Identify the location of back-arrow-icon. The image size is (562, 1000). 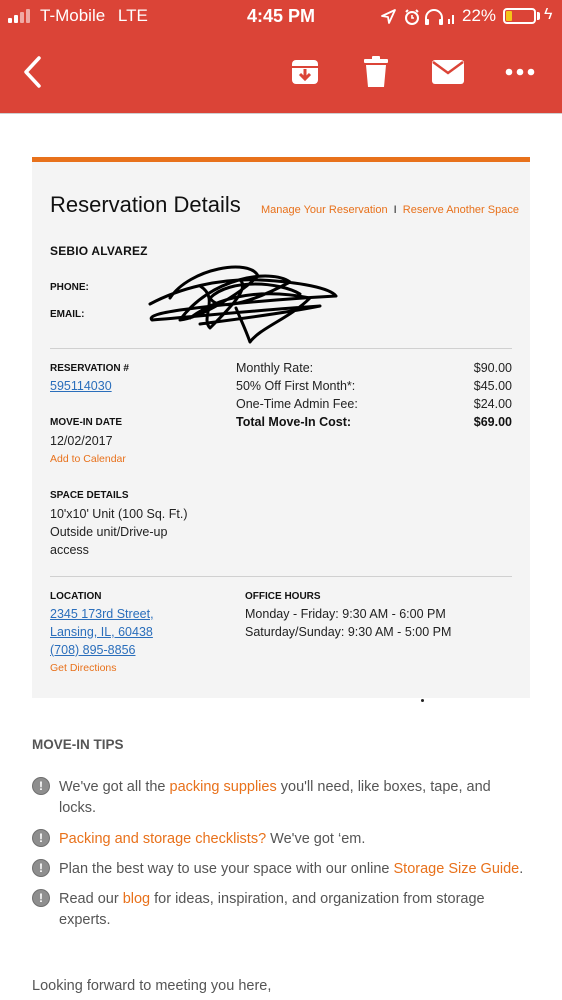
(32, 72).